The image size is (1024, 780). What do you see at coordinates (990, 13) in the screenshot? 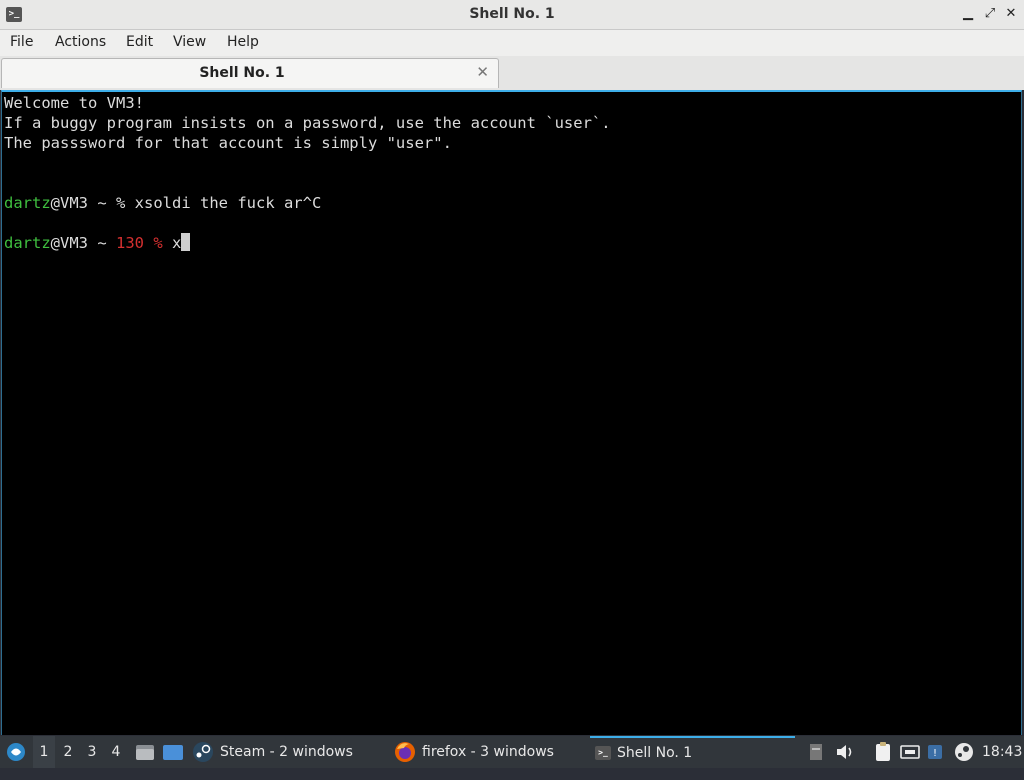
I see `maximize-button: ⤢` at bounding box center [990, 13].